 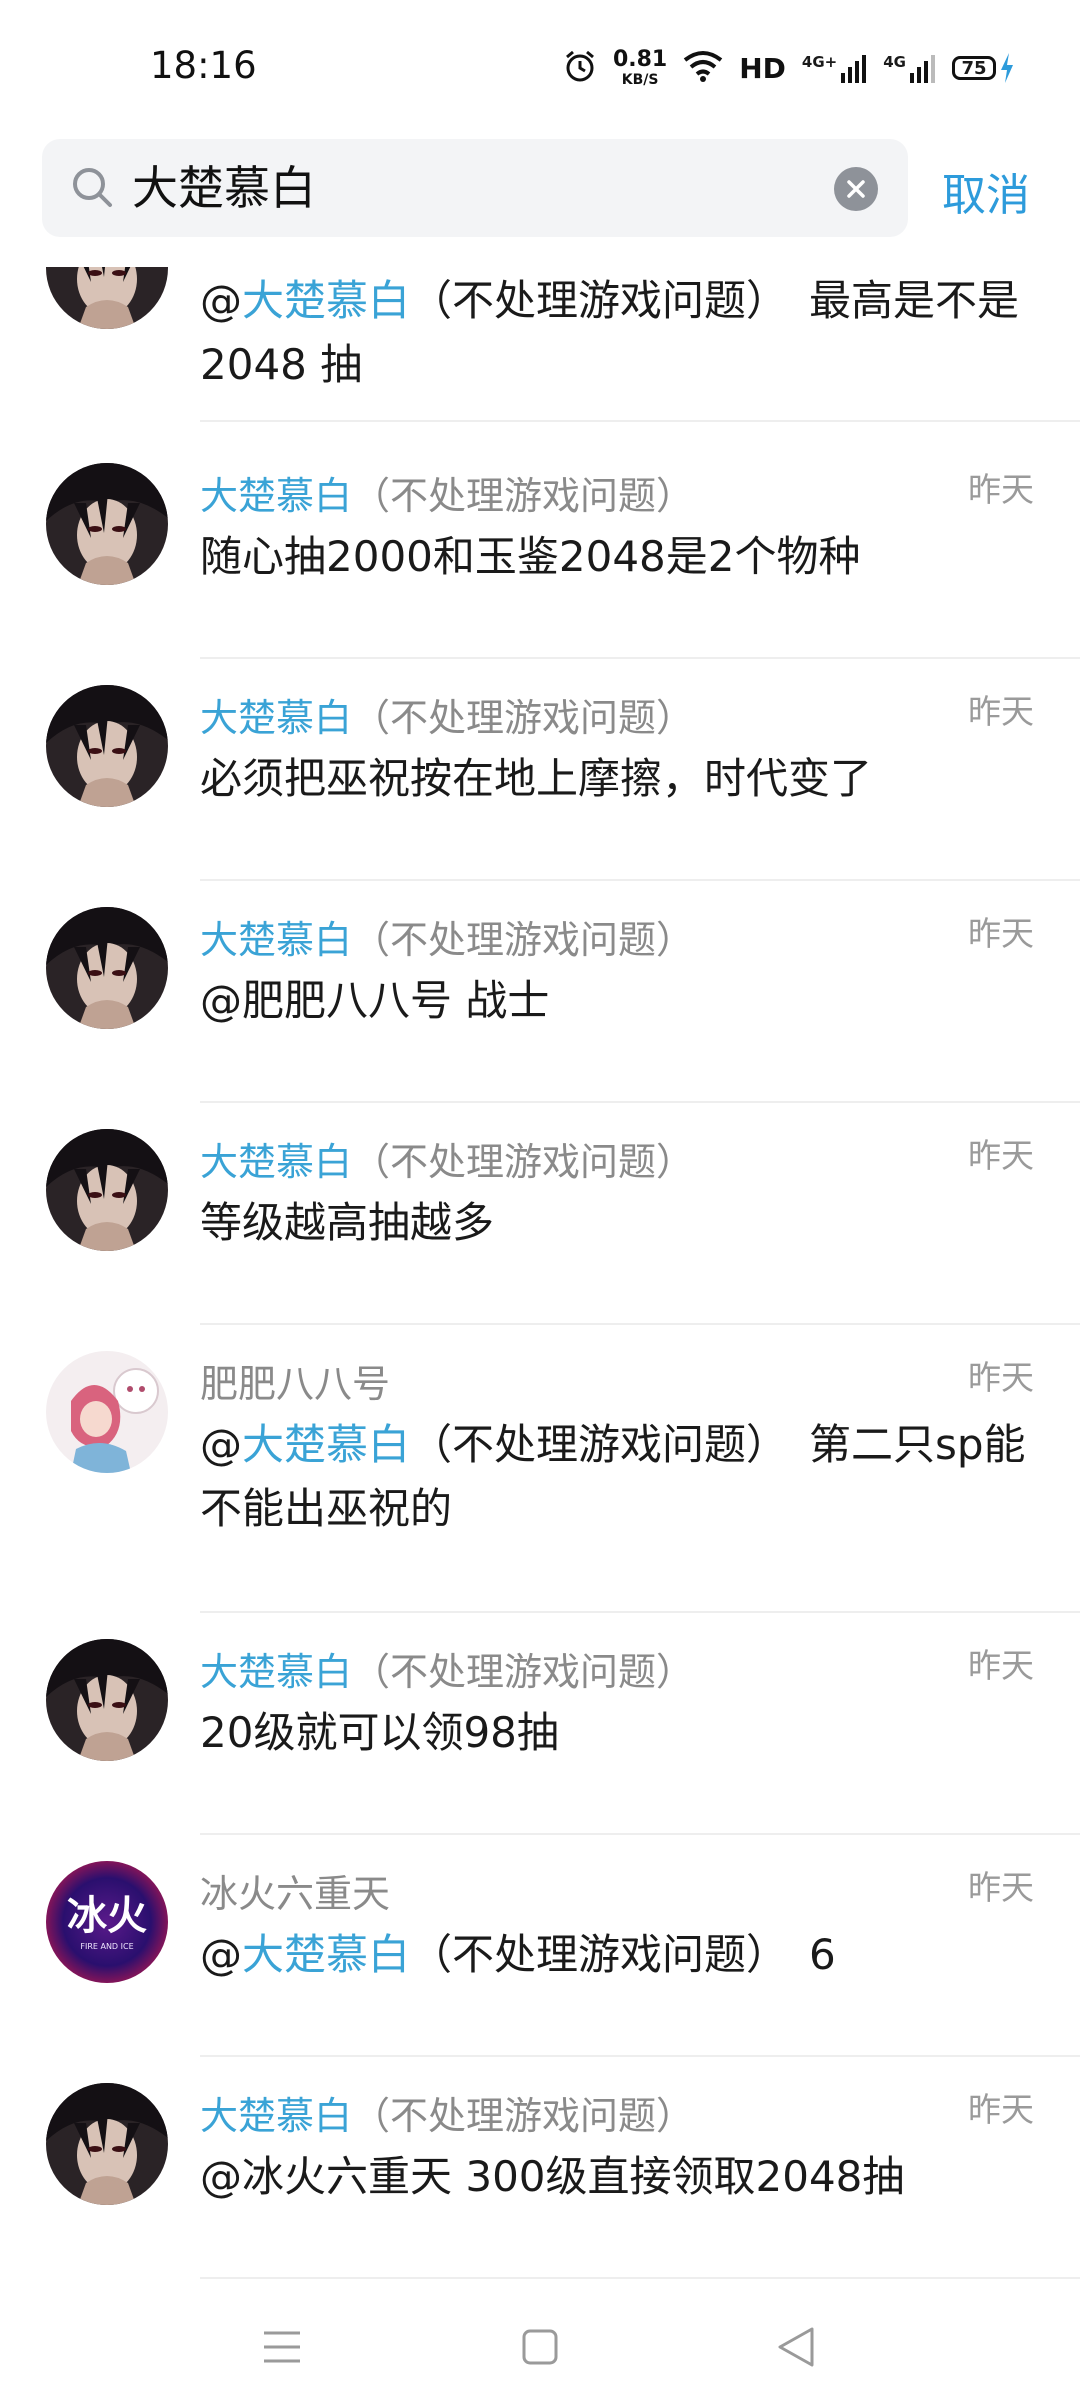 I want to click on result-item: 肥肥八八号 昨天 @大楚慕白（不处理游戏问题） 第二只sp能不能出巫祝的, so click(x=540, y=1469).